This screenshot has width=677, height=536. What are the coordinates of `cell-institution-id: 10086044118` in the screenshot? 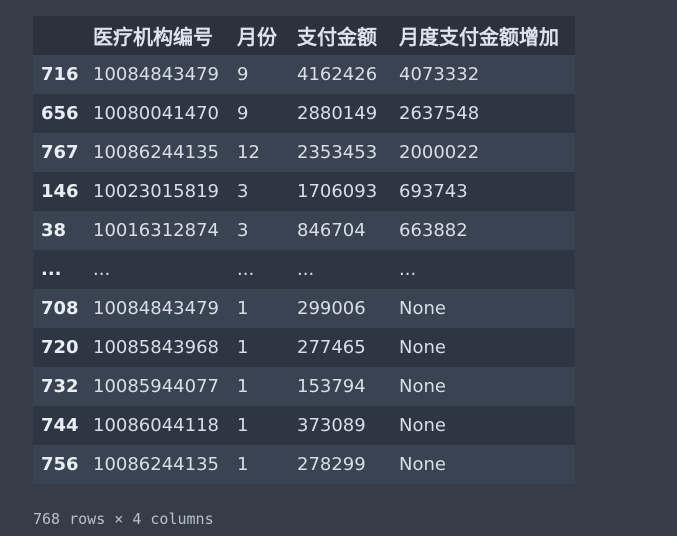 It's located at (156, 425).